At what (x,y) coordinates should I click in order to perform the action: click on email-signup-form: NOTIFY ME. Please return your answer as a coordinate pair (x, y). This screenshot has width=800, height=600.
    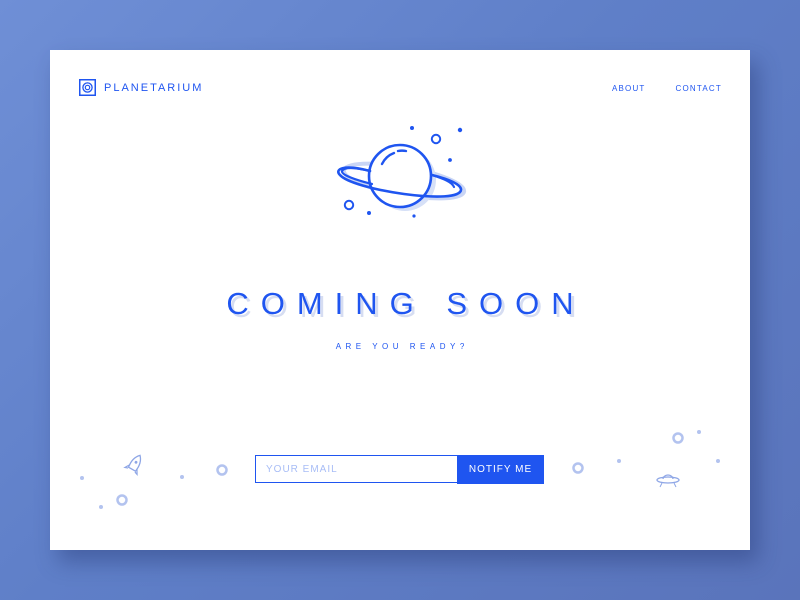
    Looking at the image, I should click on (399, 469).